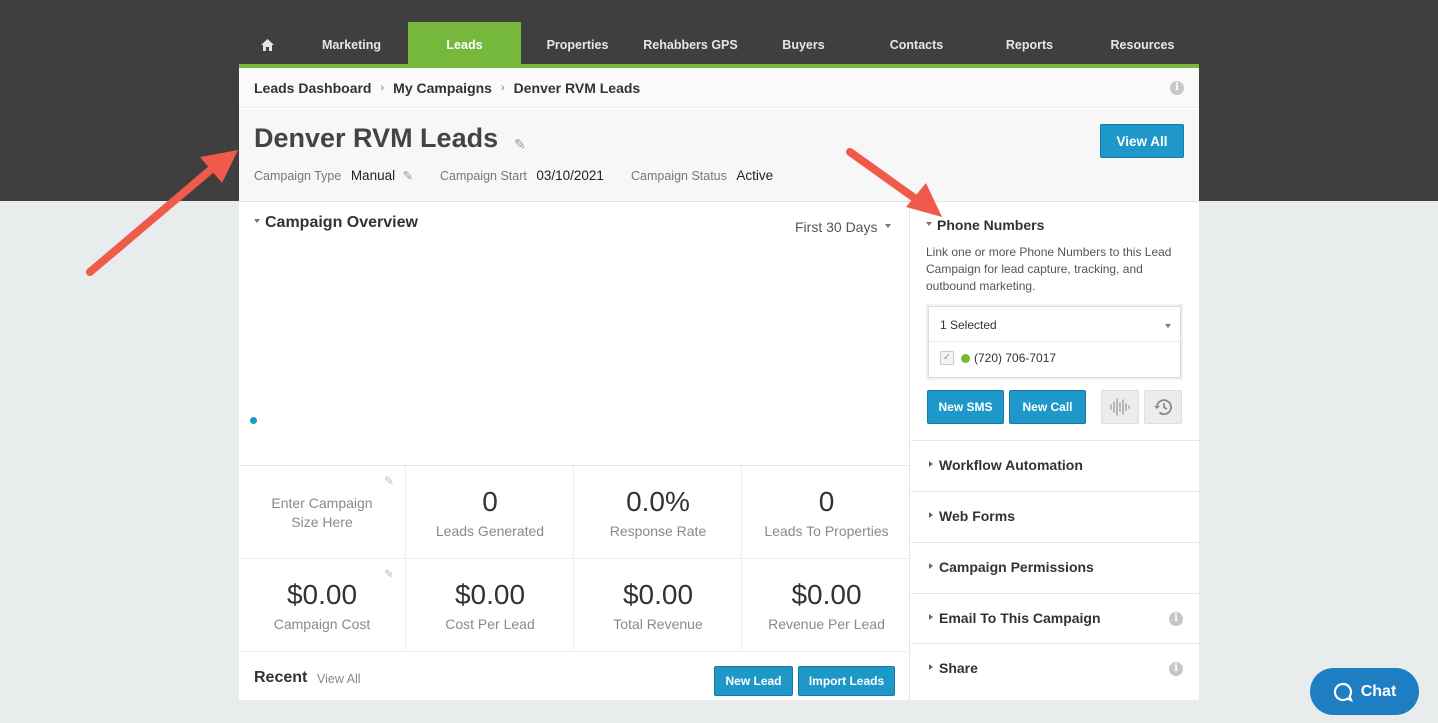 This screenshot has width=1438, height=723. I want to click on phone-number-select: 1 Selected ✓ (720) 706-7017, so click(1054, 342).